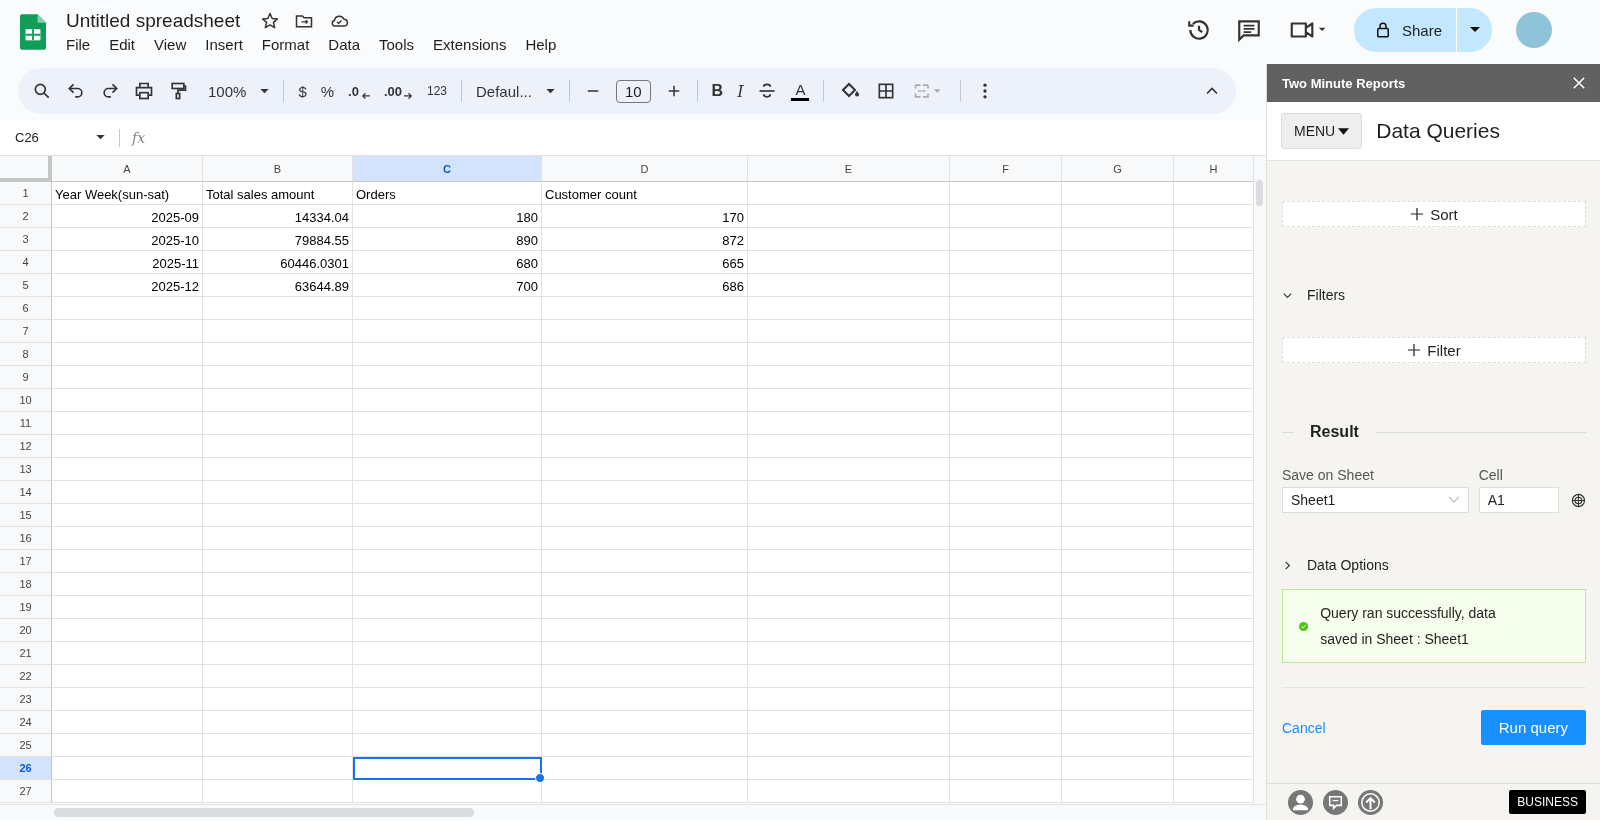 This screenshot has height=820, width=1600. What do you see at coordinates (1006, 169) in the screenshot?
I see `column-header: F` at bounding box center [1006, 169].